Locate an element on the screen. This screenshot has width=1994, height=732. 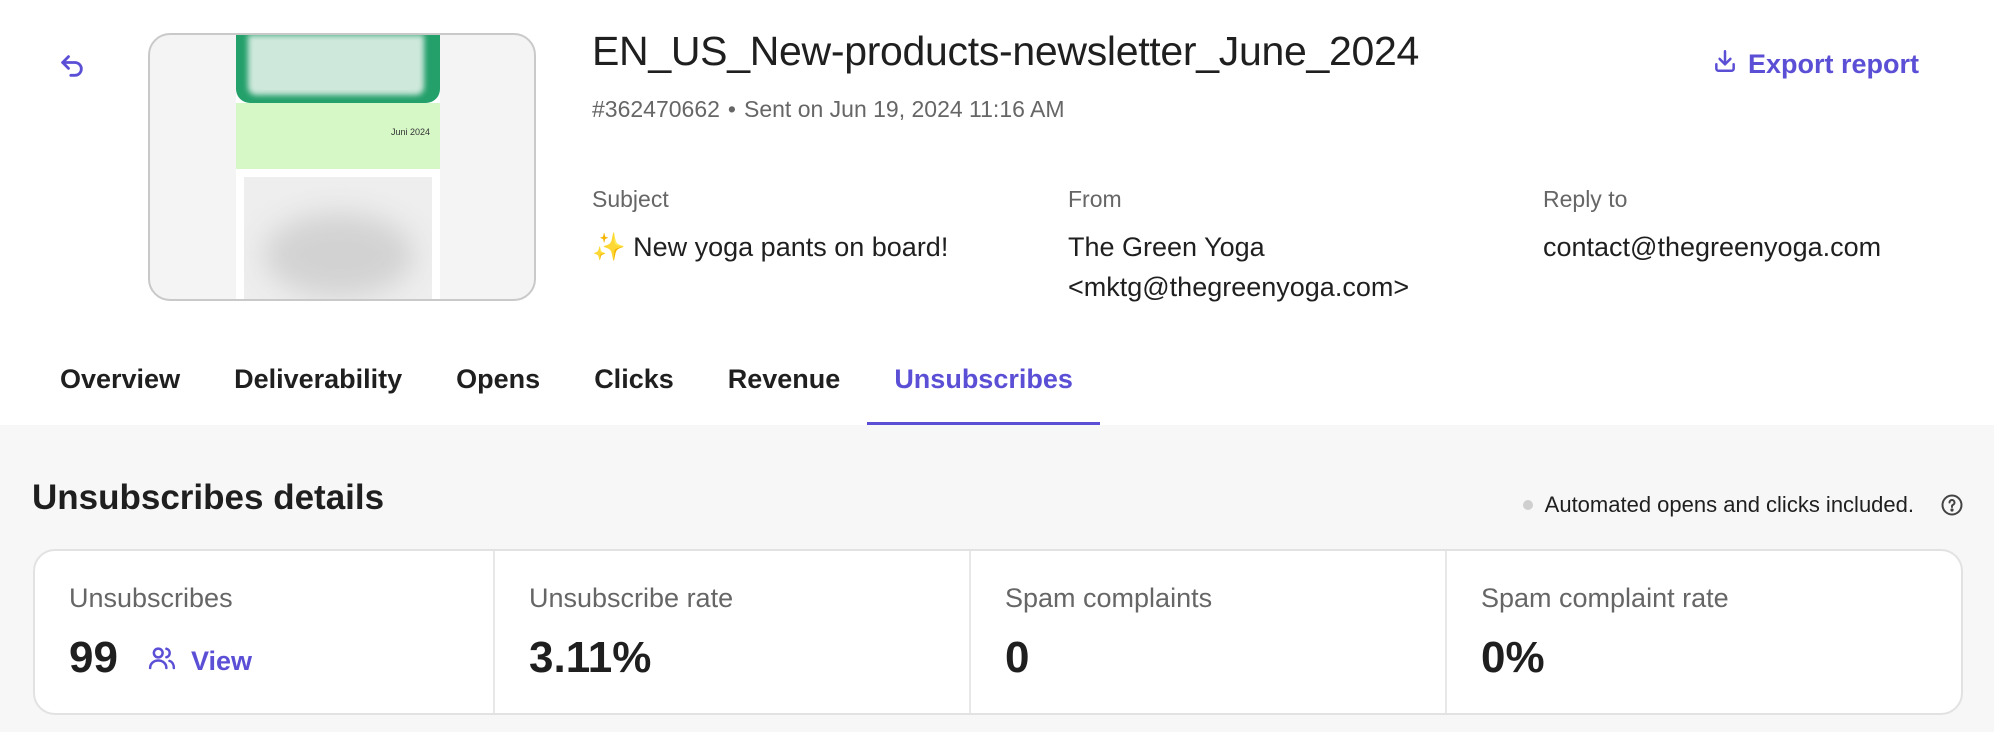
tab-opens: Opens is located at coordinates (498, 387).